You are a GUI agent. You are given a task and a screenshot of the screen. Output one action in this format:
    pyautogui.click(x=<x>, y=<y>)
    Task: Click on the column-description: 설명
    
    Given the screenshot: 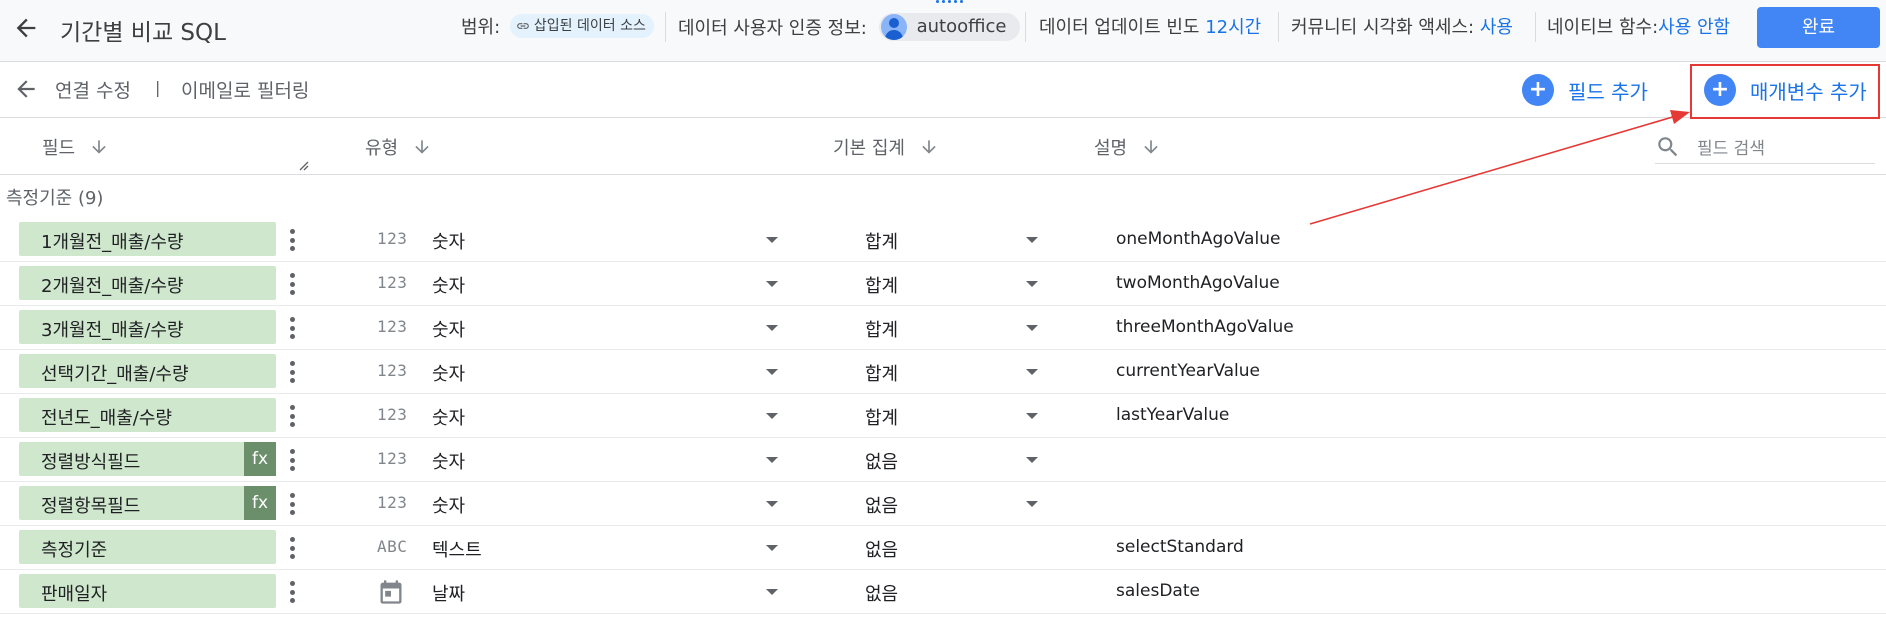 What is the action you would take?
    pyautogui.click(x=1127, y=147)
    